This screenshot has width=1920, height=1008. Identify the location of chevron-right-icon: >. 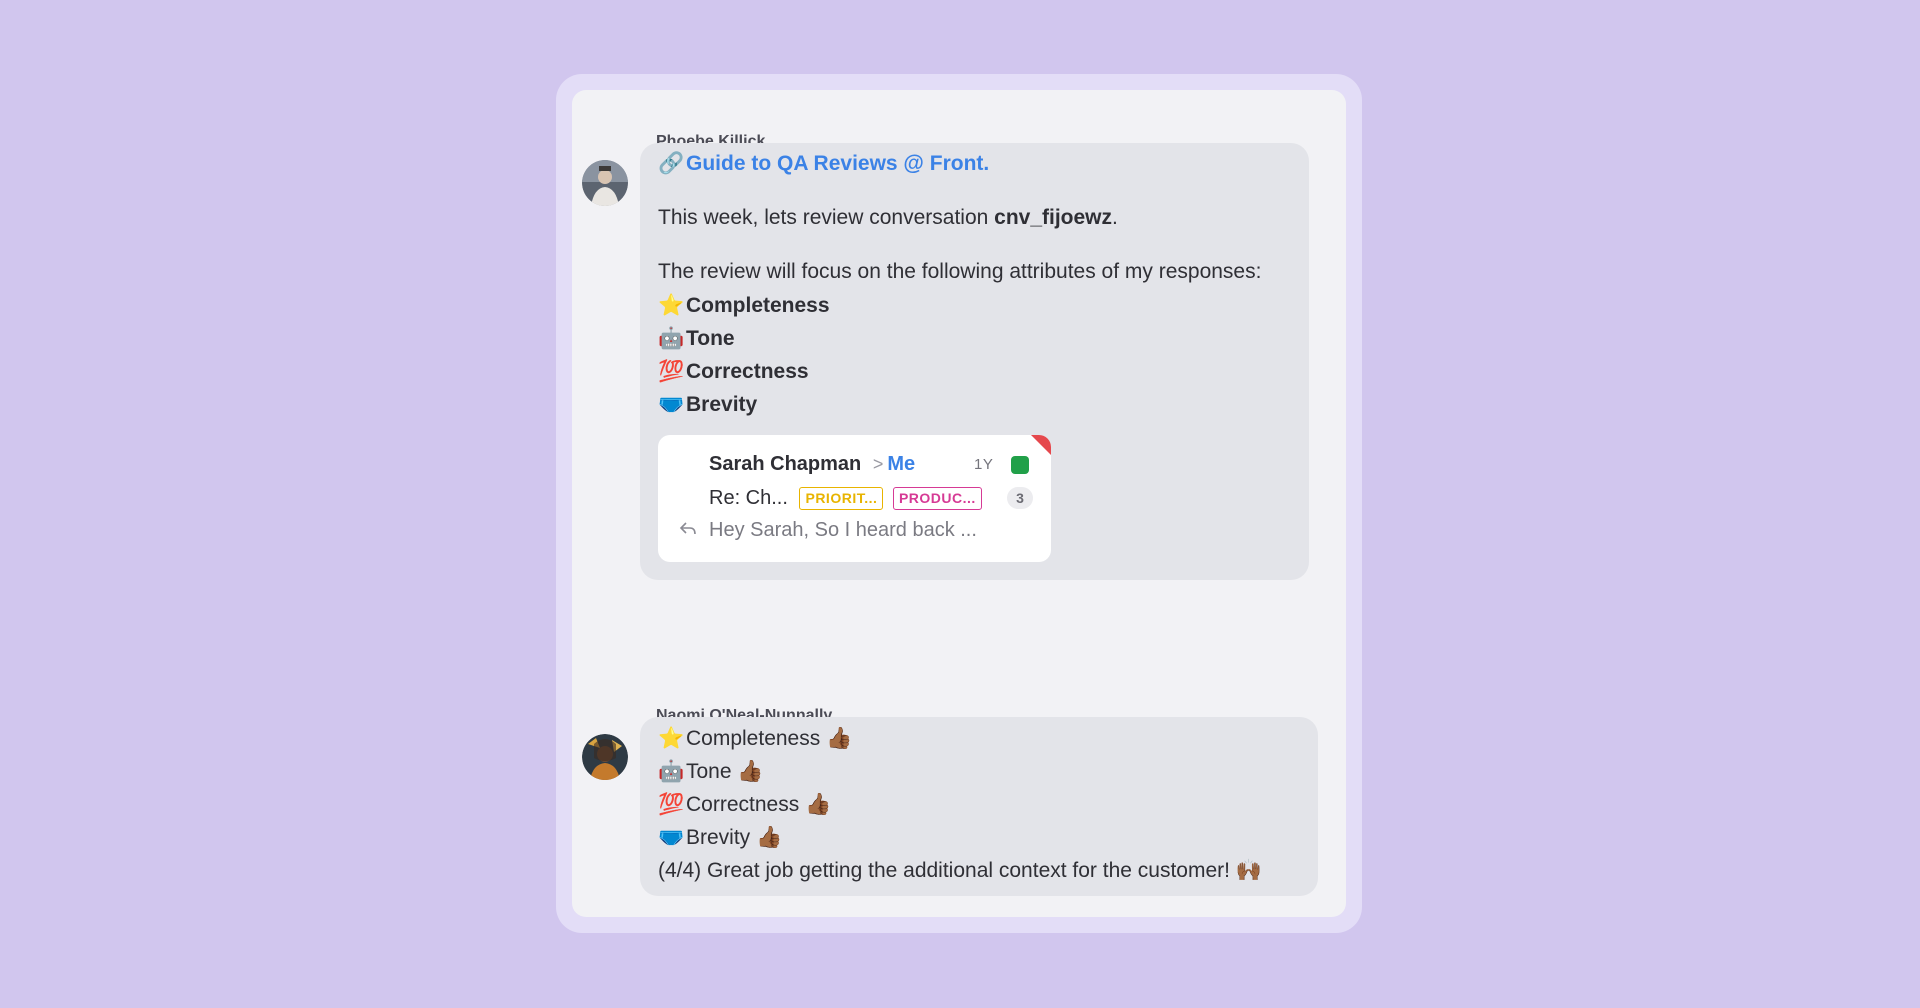
(878, 464).